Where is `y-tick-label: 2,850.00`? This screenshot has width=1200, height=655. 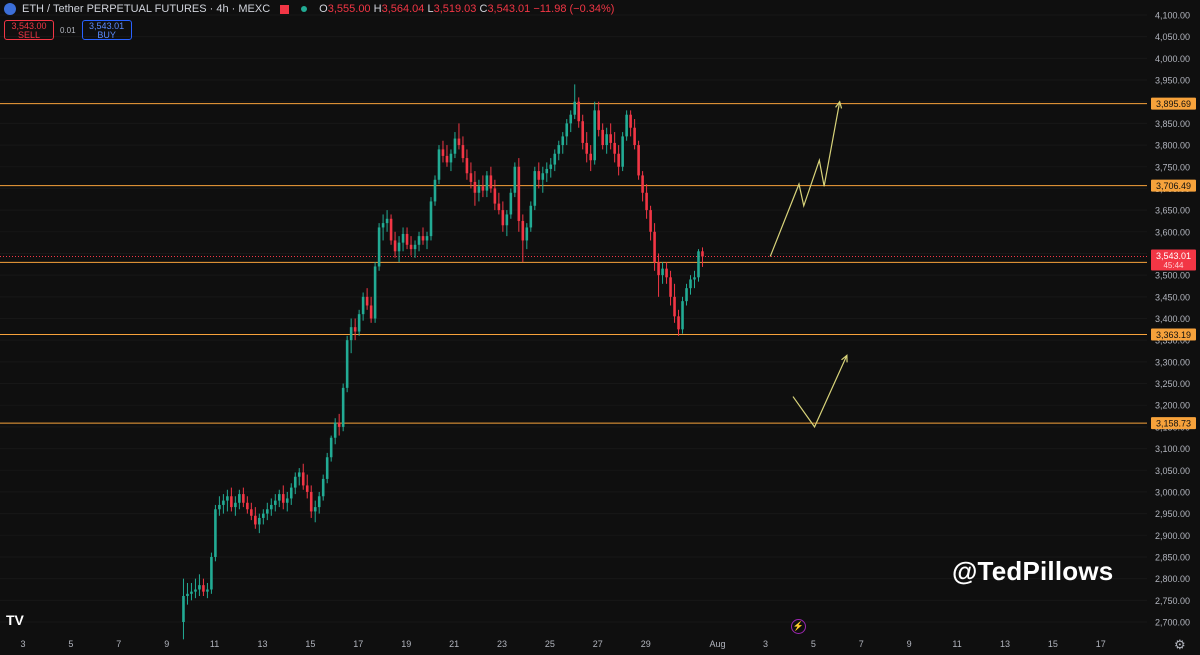 y-tick-label: 2,850.00 is located at coordinates (1172, 557).